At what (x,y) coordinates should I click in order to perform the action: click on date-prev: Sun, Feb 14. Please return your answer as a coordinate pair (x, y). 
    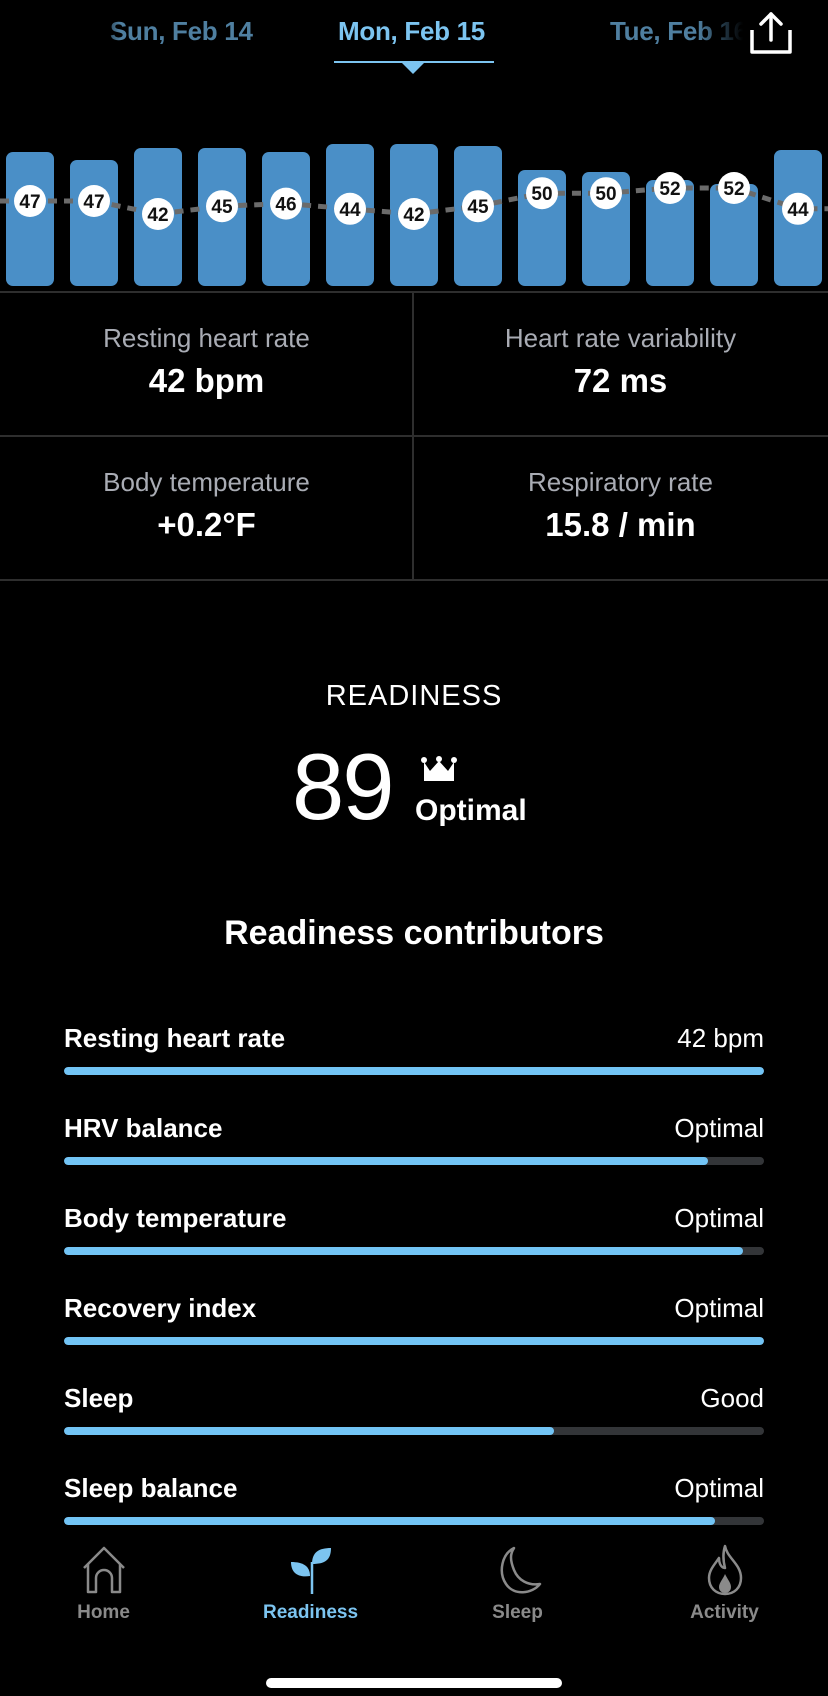
    Looking at the image, I should click on (166, 31).